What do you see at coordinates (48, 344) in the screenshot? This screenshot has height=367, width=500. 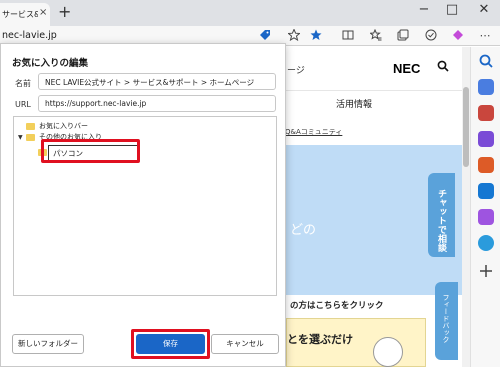 I see `new-folder-button: 新しいフォルダー` at bounding box center [48, 344].